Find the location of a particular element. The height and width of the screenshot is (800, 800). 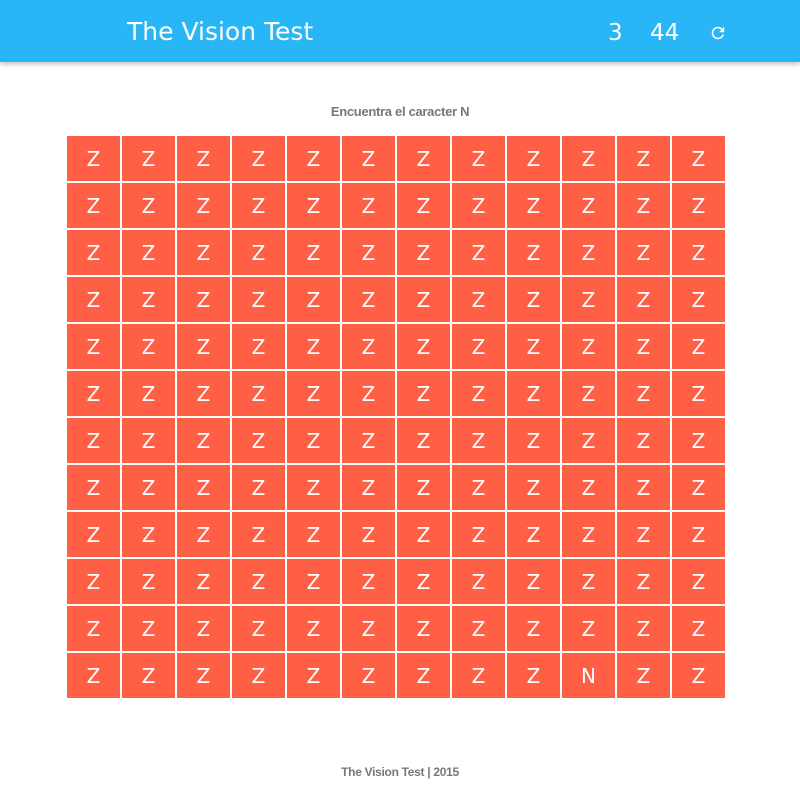

grid-cell: N is located at coordinates (588, 675).